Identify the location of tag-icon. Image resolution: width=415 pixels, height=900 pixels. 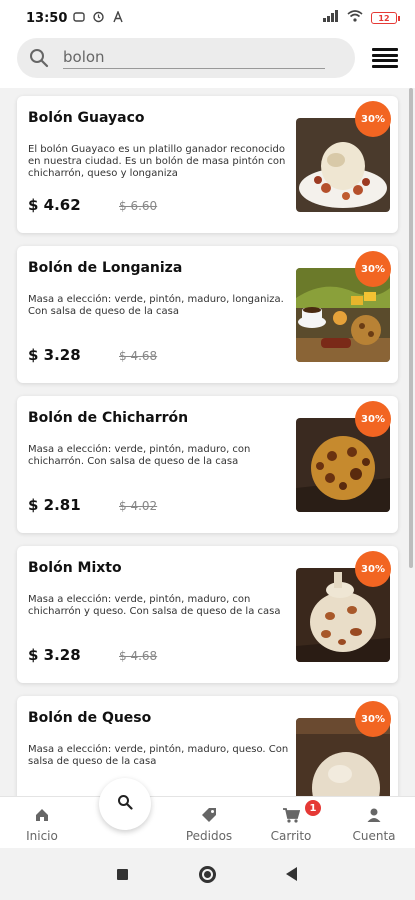
(209, 815).